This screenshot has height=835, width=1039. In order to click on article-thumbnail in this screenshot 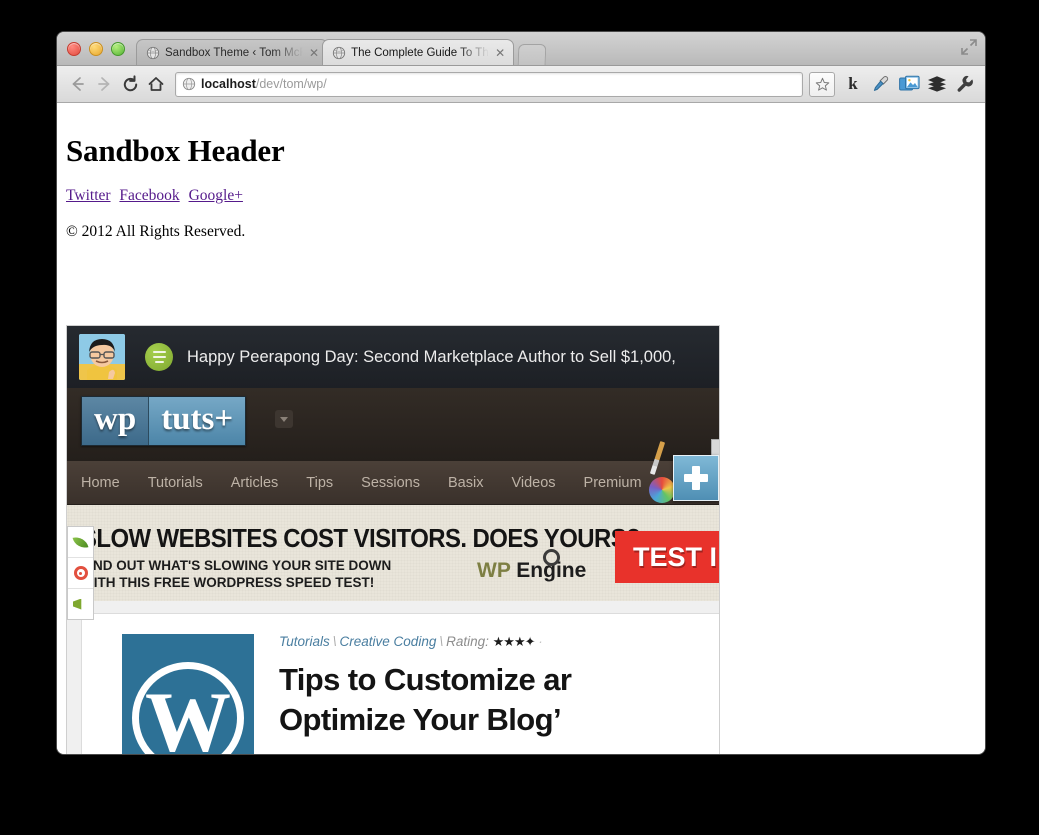, I will do `click(188, 694)`.